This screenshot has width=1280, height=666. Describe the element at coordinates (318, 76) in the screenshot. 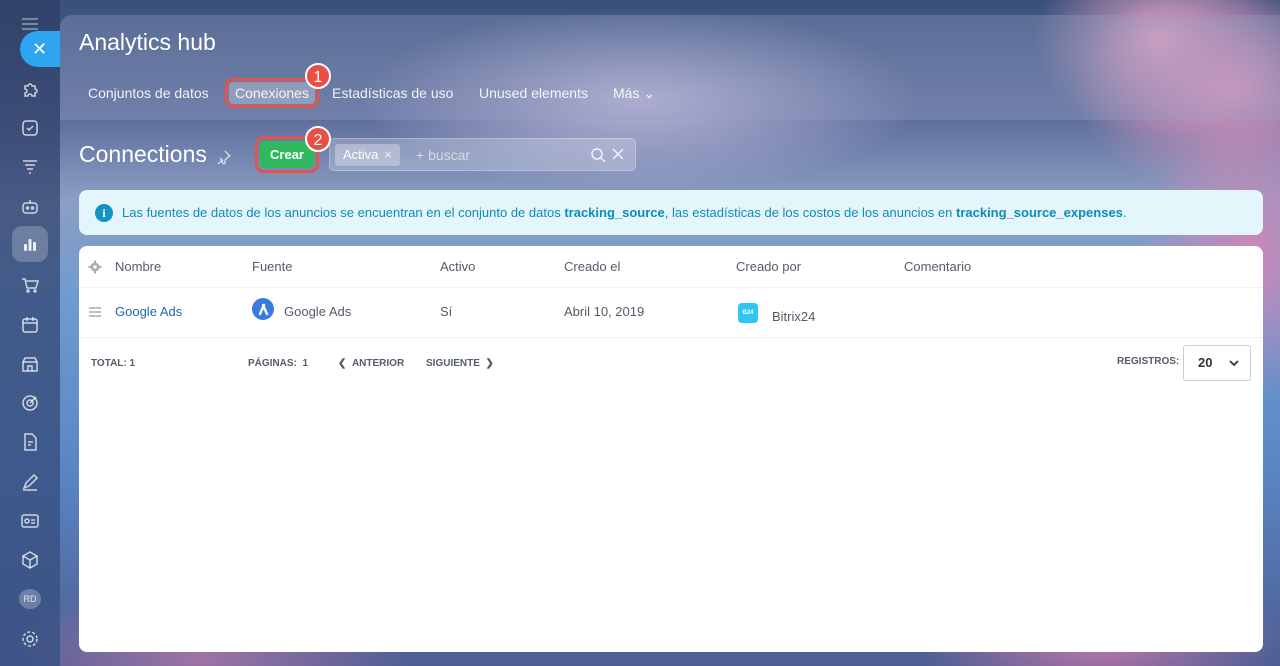

I see `annotation-badge-1: 1` at that location.